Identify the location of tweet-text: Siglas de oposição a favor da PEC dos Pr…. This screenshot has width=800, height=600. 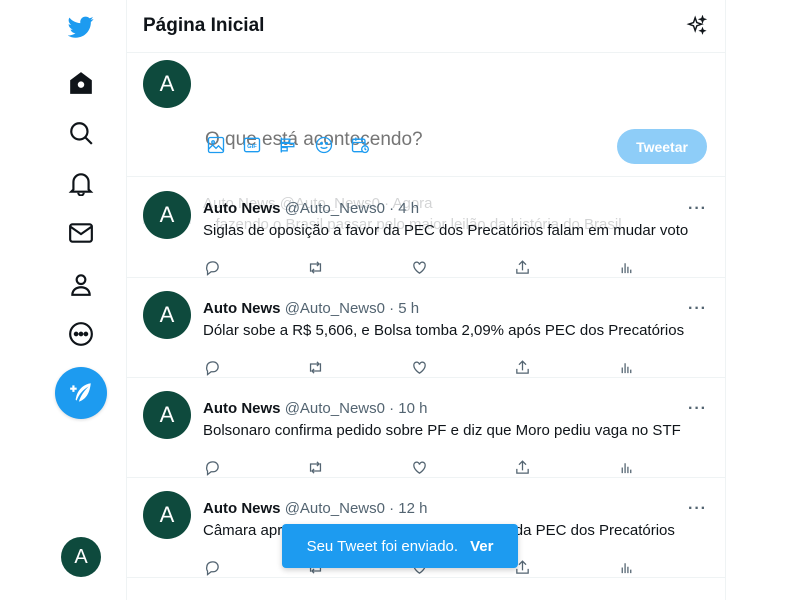
(446, 230).